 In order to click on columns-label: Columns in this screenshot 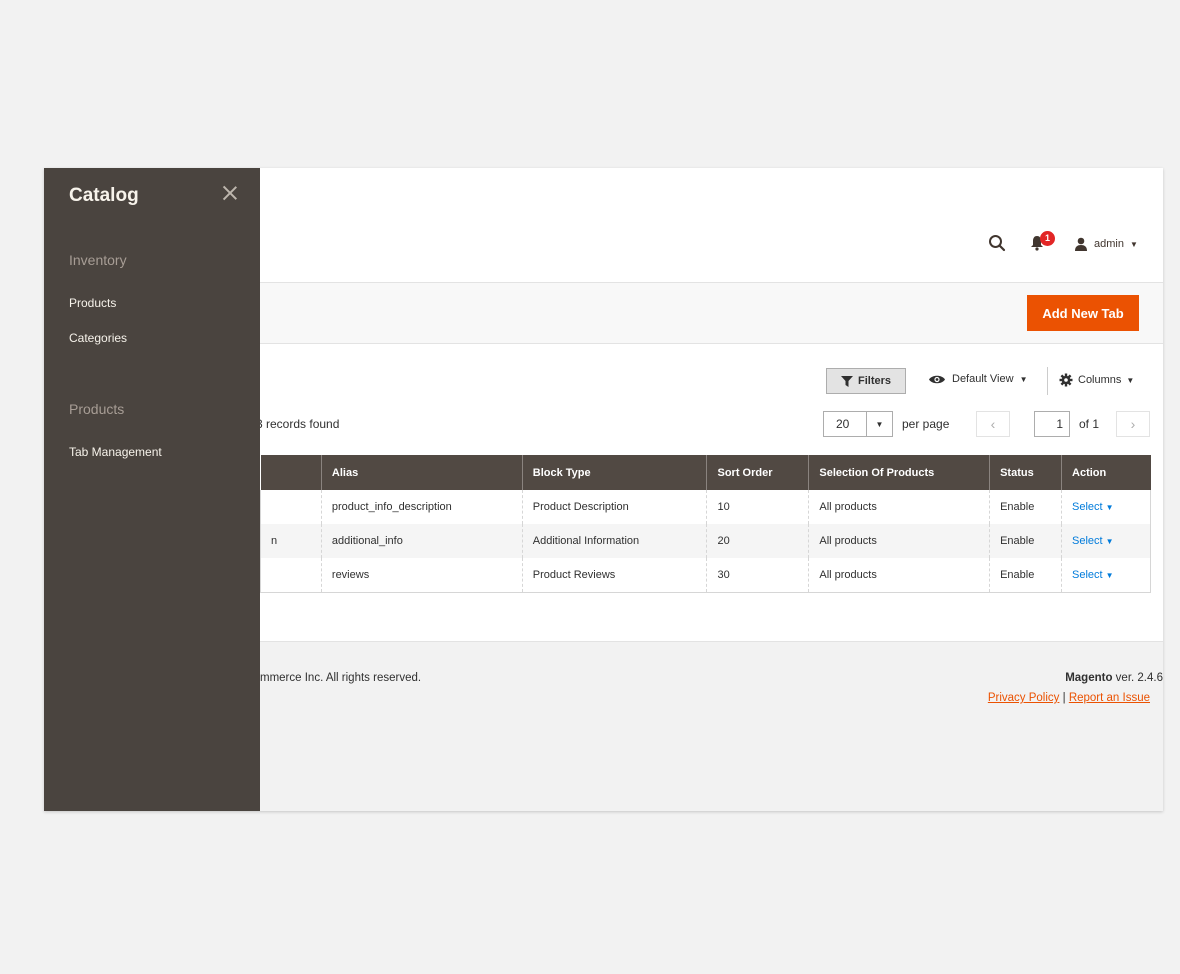, I will do `click(1100, 380)`.